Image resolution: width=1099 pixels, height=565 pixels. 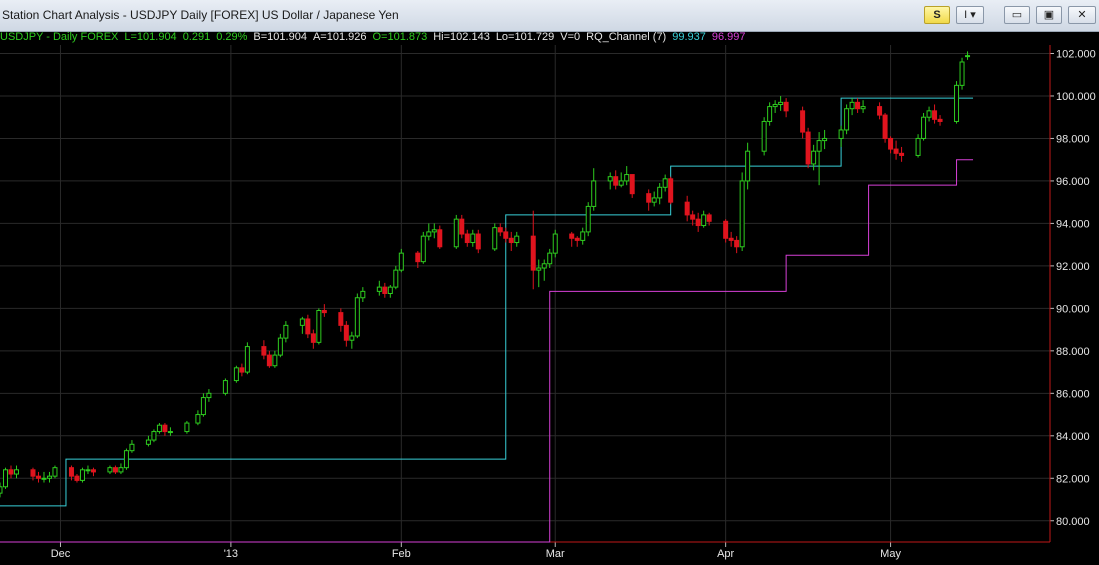 I want to click on x-tick-label: '13, so click(x=231, y=554).